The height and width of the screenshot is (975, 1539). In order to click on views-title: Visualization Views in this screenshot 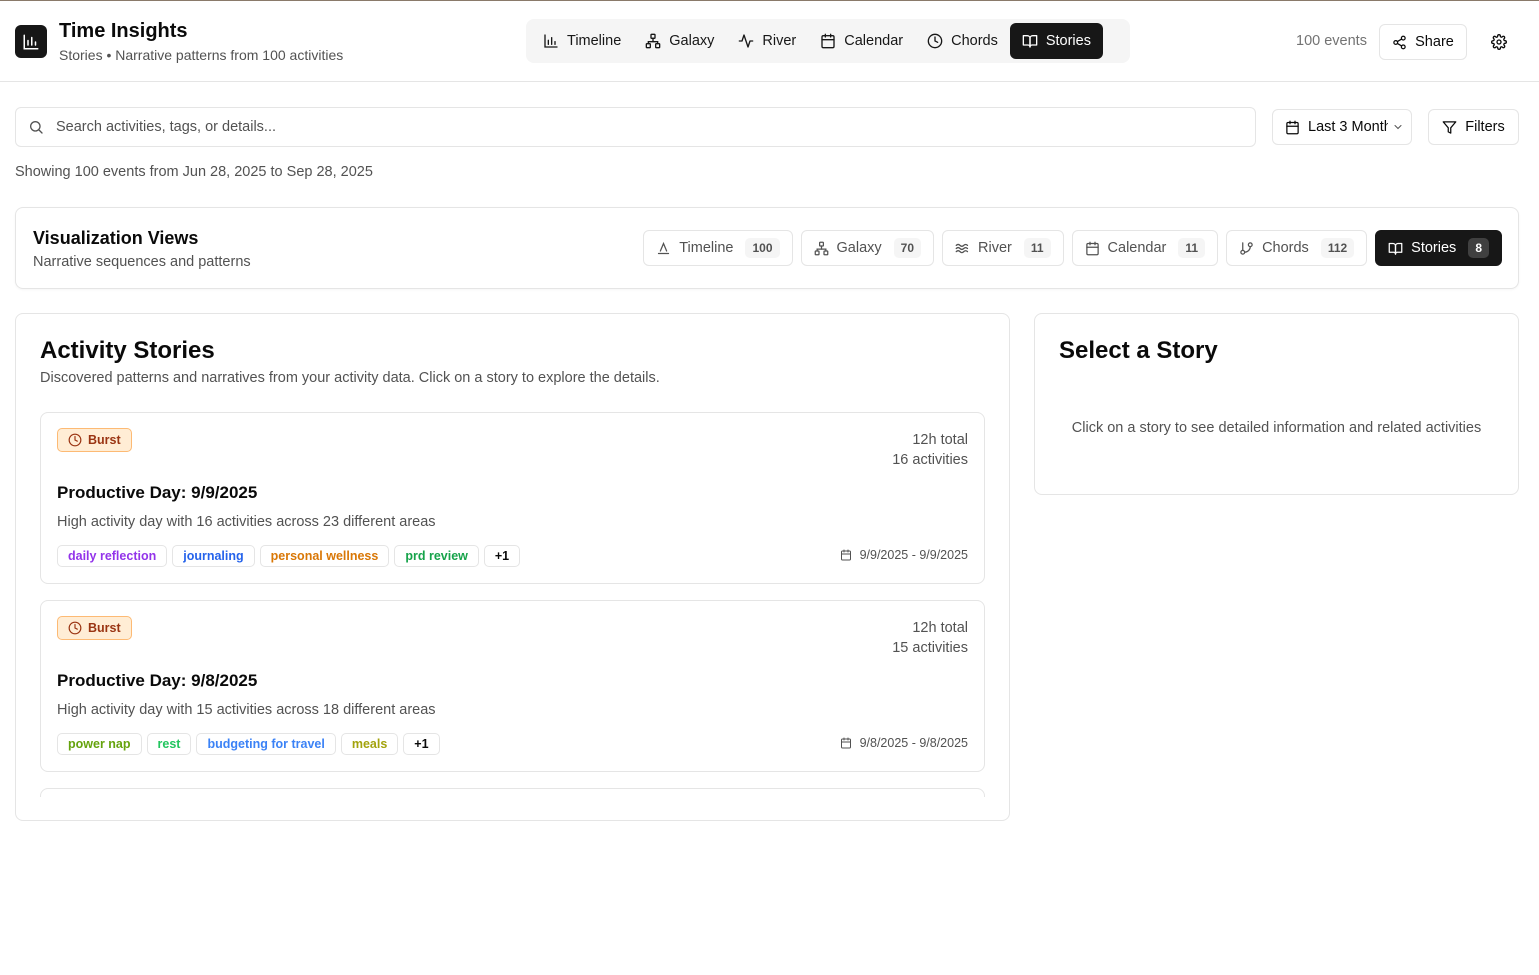, I will do `click(116, 238)`.